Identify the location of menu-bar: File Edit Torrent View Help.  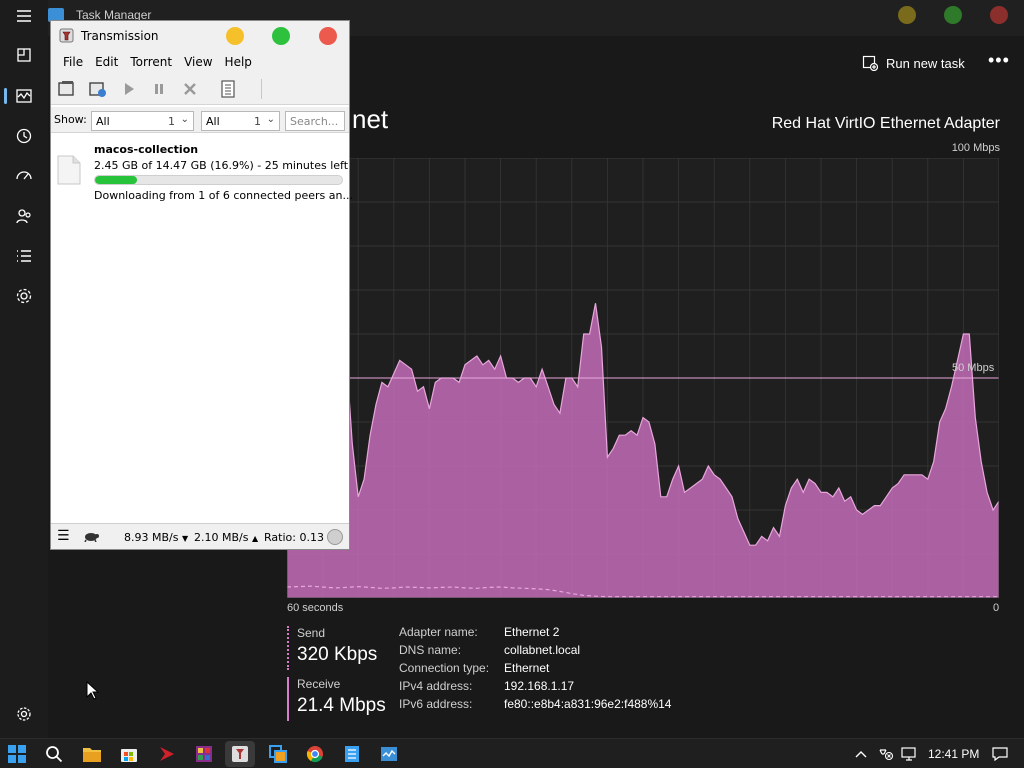
(200, 62).